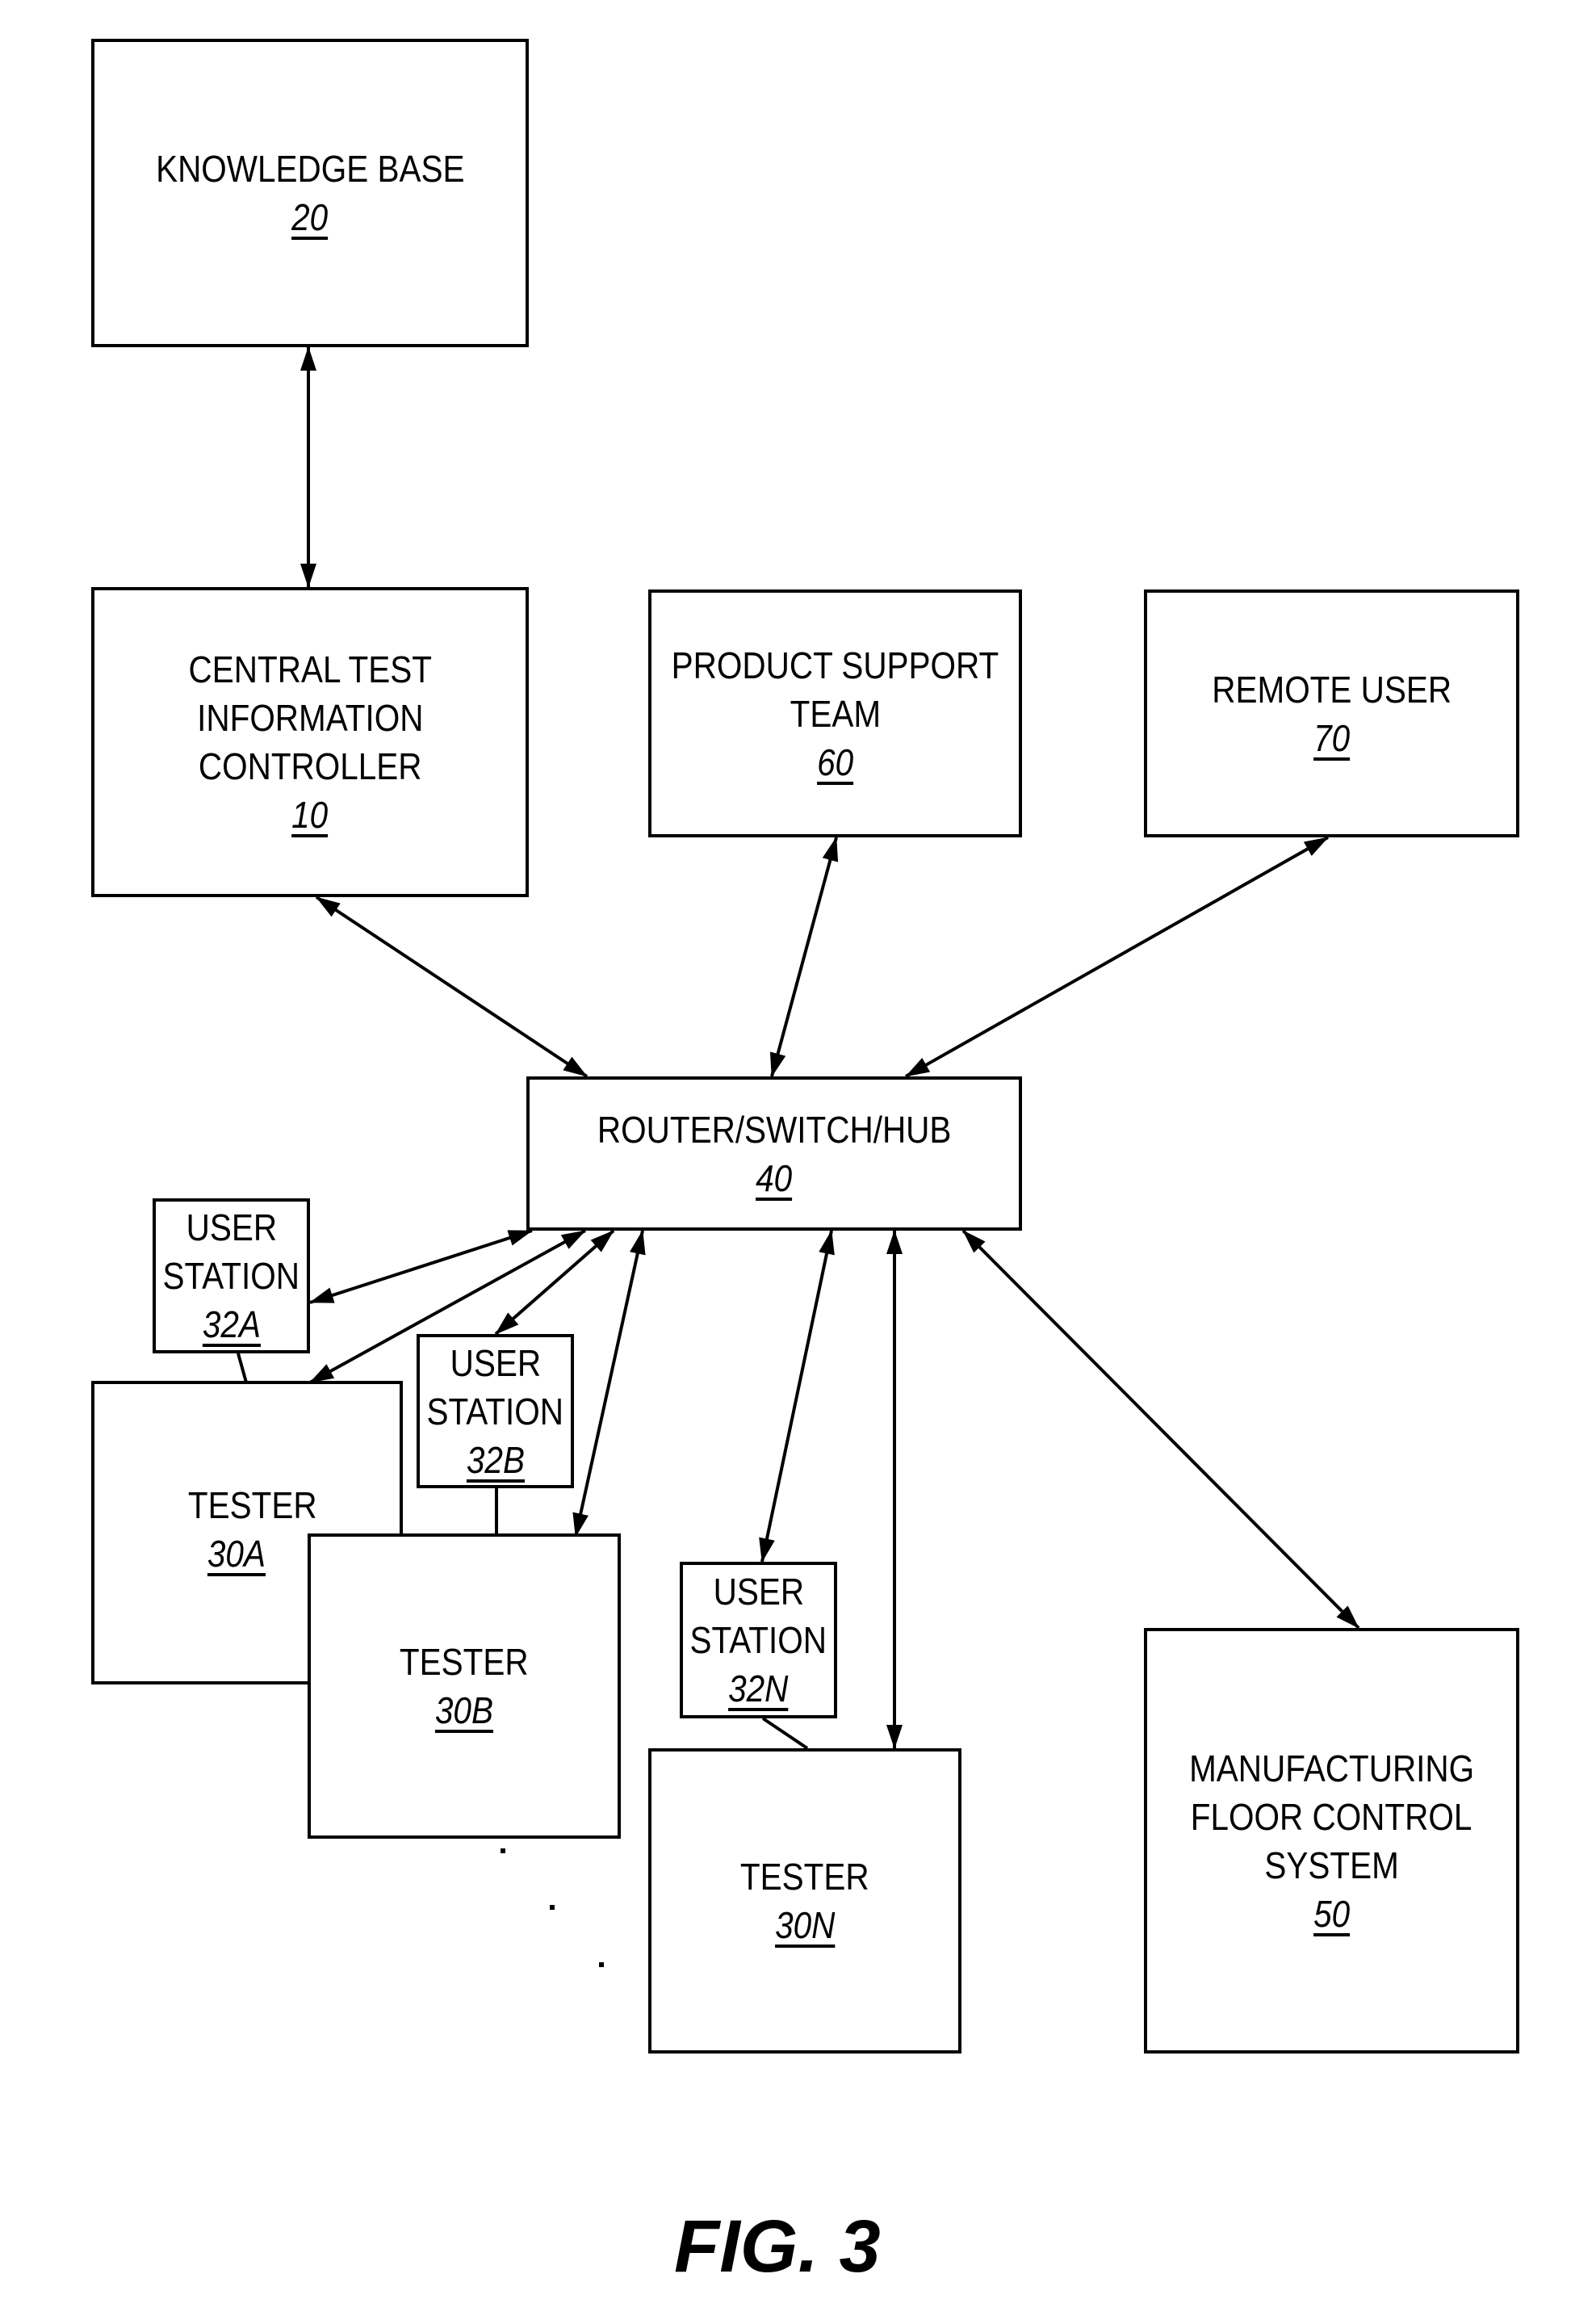 This screenshot has height=2299, width=1596. Describe the element at coordinates (310, 669) in the screenshot. I see `controller-label-line1: CENTRAL TEST` at that location.